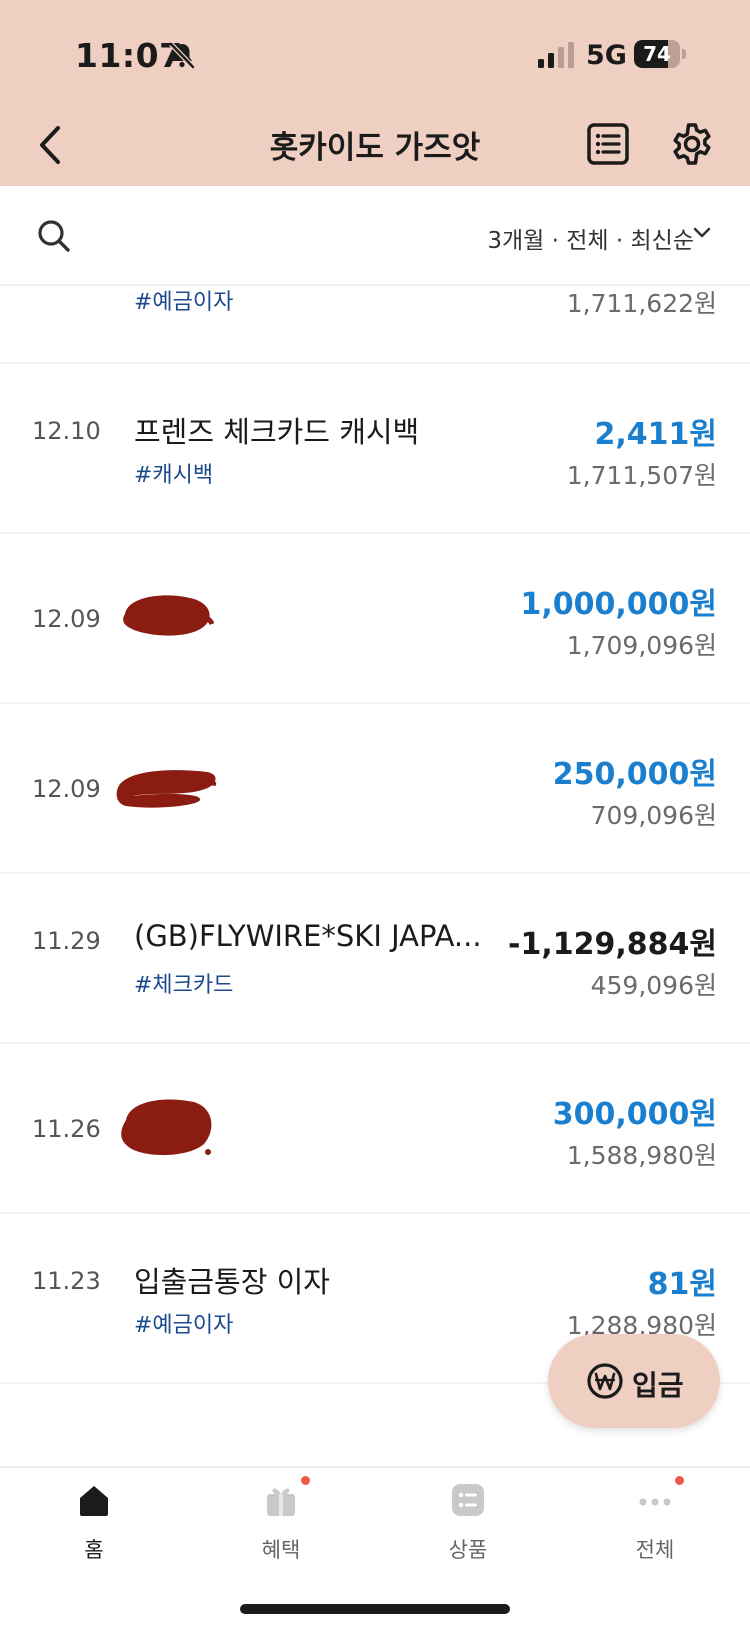 The height and width of the screenshot is (1626, 750). I want to click on transaction-amount: 250,000원, so click(634, 774).